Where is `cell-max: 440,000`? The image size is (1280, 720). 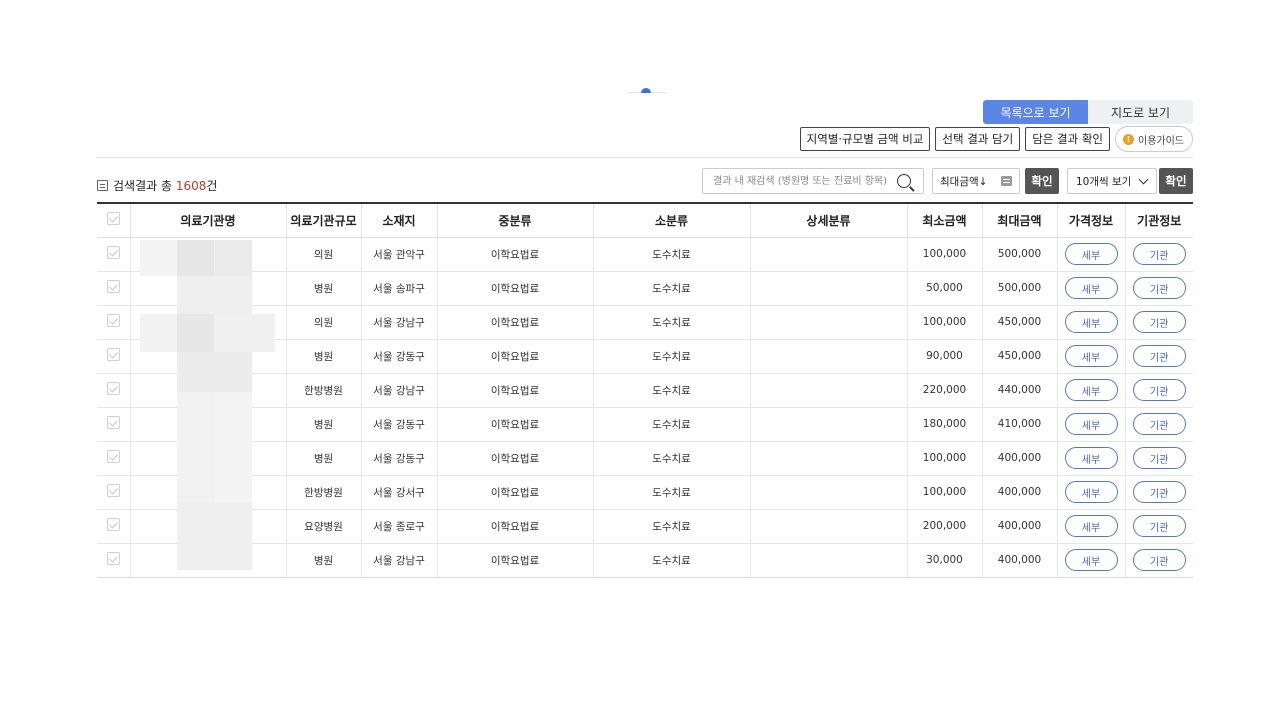
cell-max: 440,000 is located at coordinates (1019, 390).